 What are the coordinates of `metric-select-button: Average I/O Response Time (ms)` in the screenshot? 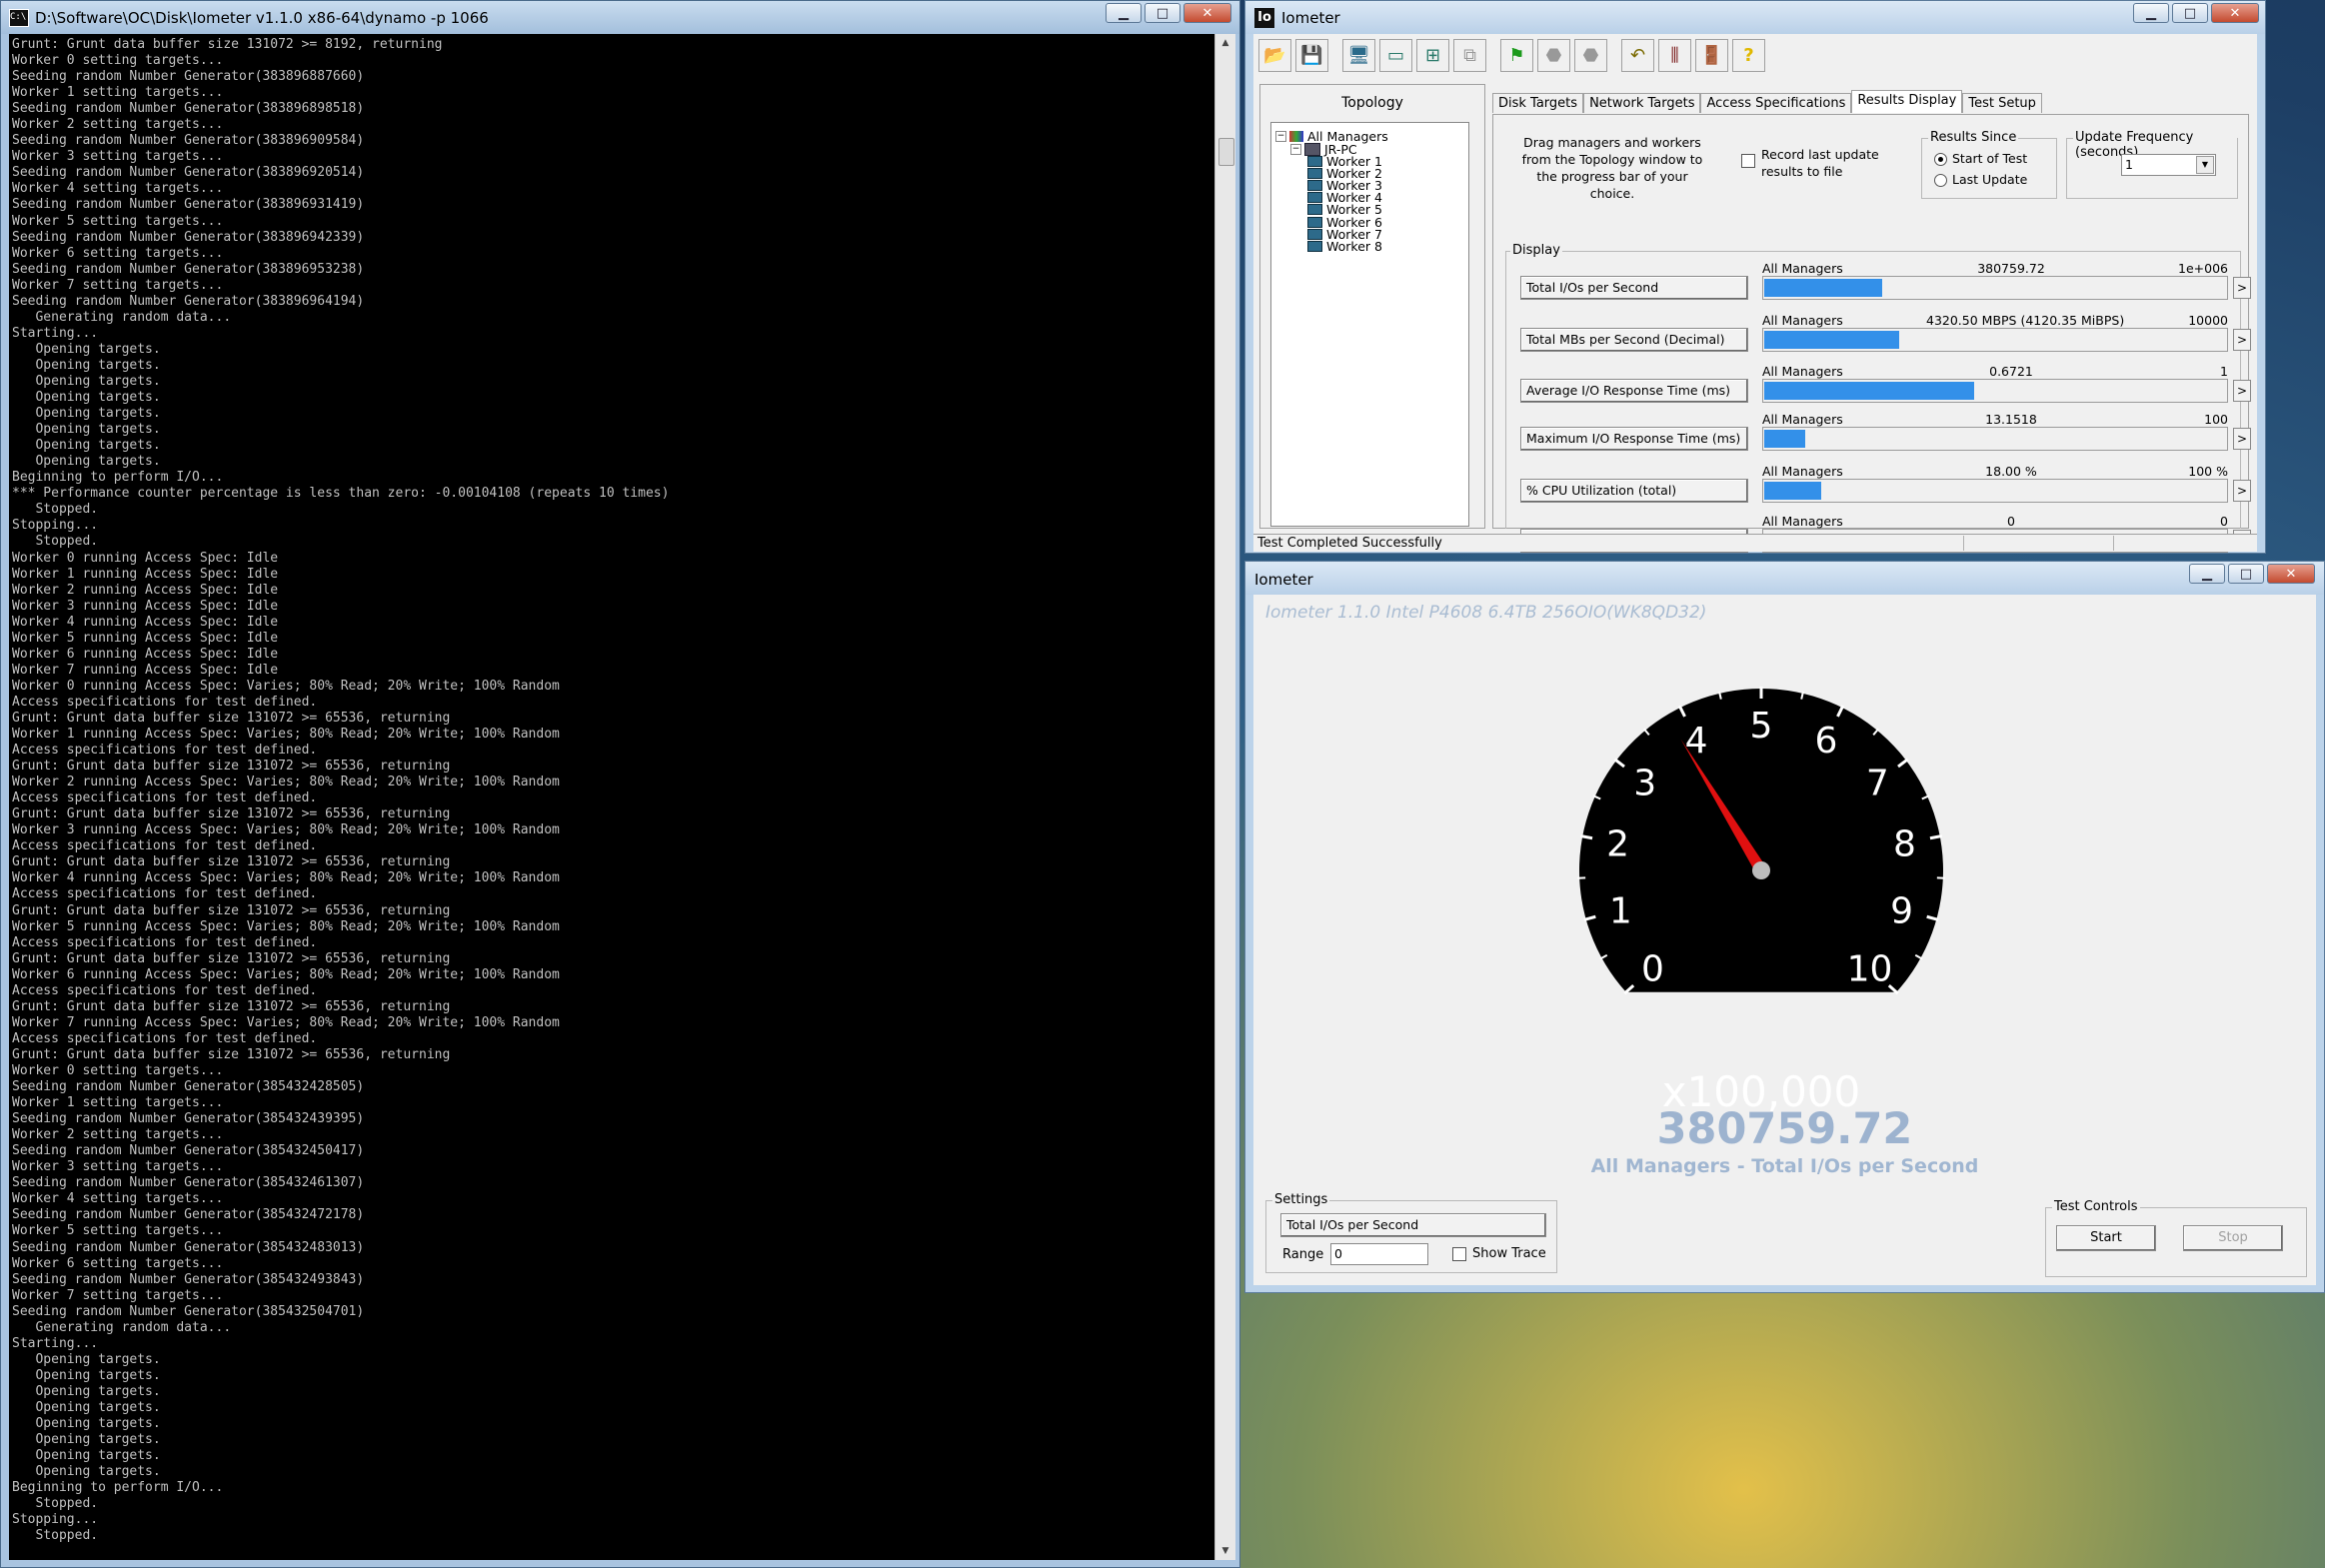 It's located at (1634, 391).